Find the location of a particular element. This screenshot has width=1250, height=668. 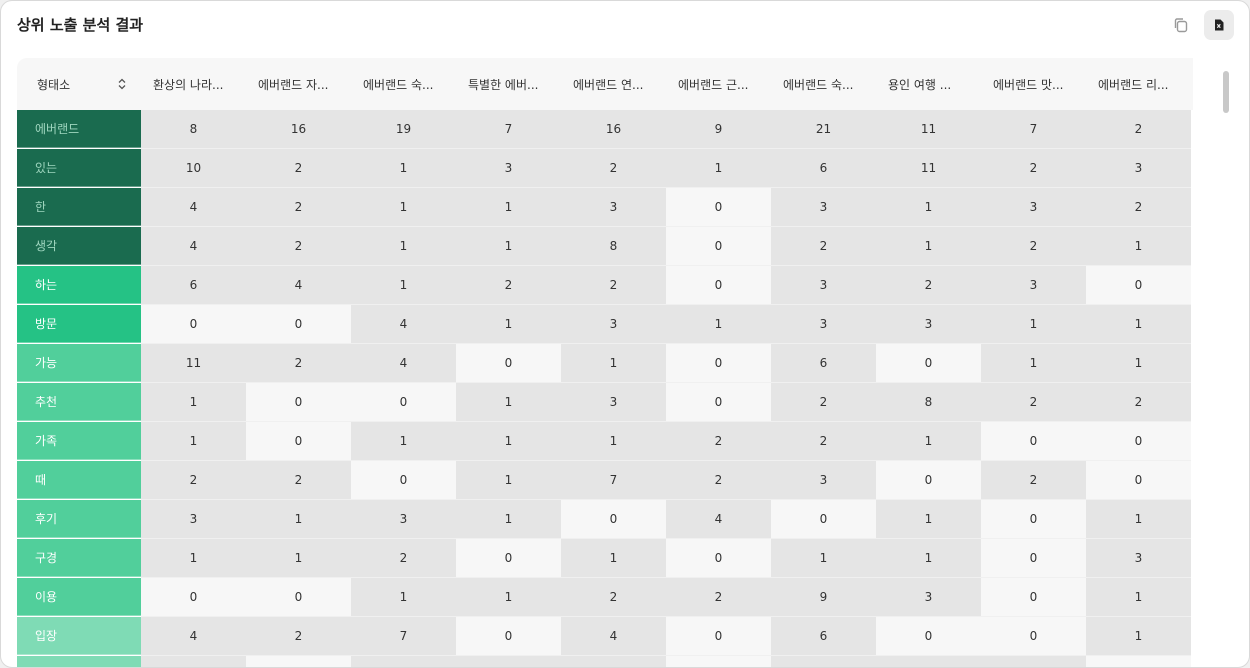

table-row: 구경 1 1 2 0 1 0 1 1 0 3 is located at coordinates (605, 558).